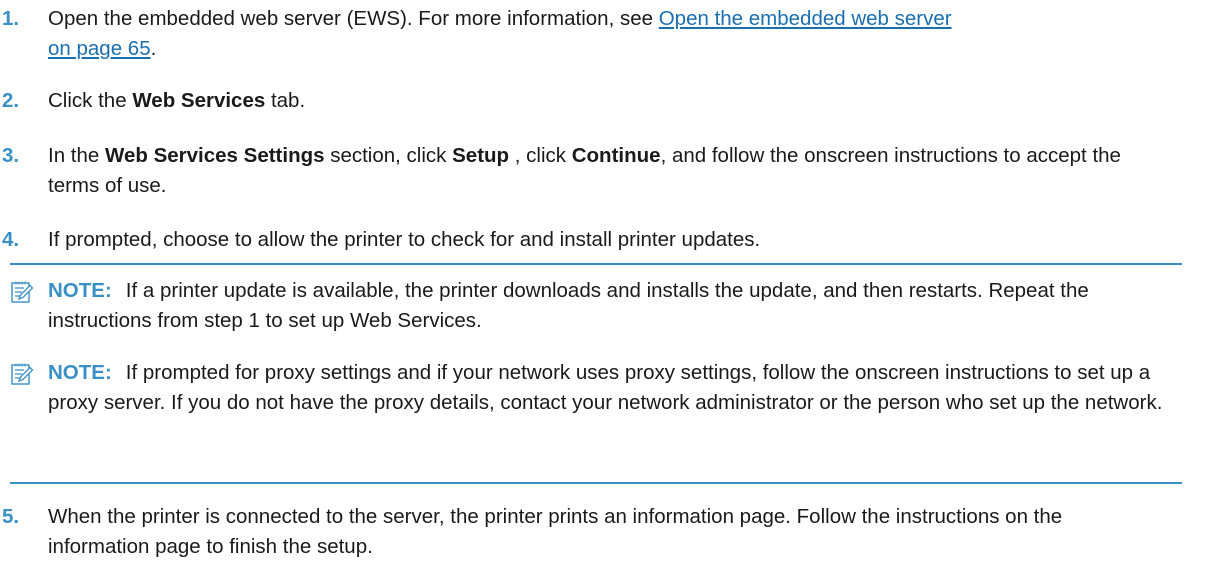 Image resolution: width=1206 pixels, height=571 pixels. What do you see at coordinates (11, 18) in the screenshot?
I see `step-number: 1.` at bounding box center [11, 18].